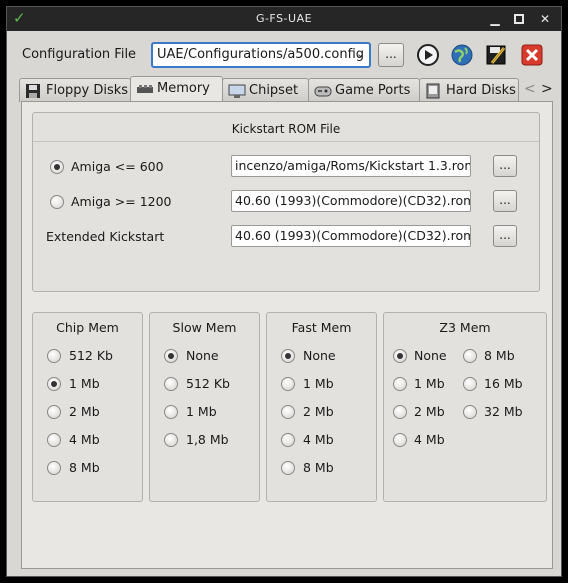 The height and width of the screenshot is (583, 568). I want to click on slow-mem-option: 1 Mb, so click(201, 411).